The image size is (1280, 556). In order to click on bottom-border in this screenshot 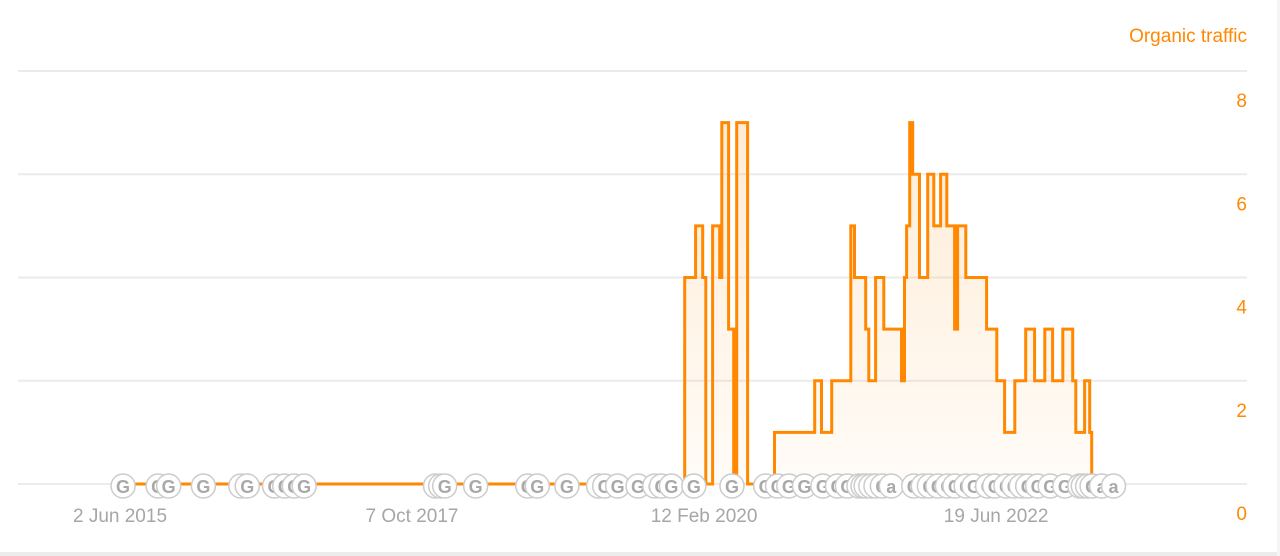, I will do `click(640, 554)`.